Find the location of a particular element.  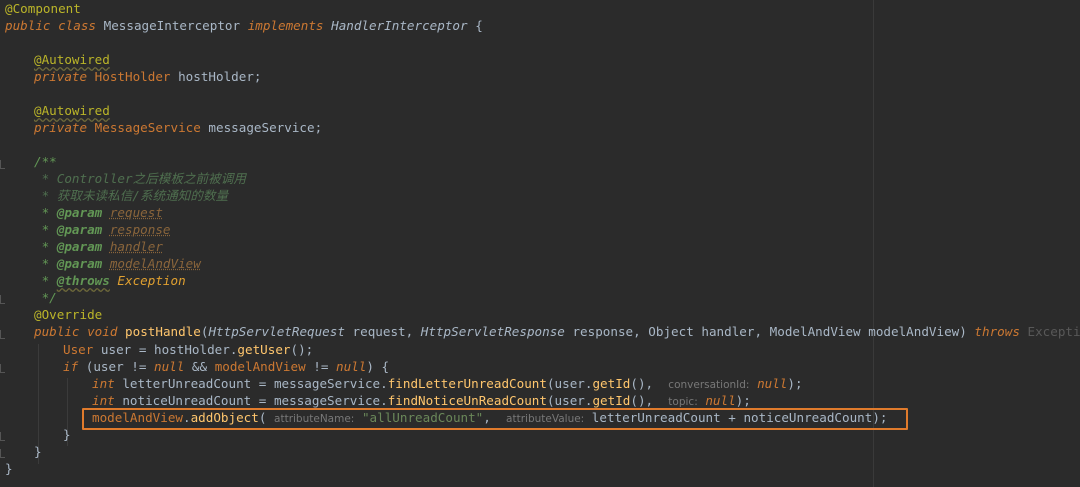

code-text: ) { is located at coordinates (378, 366).